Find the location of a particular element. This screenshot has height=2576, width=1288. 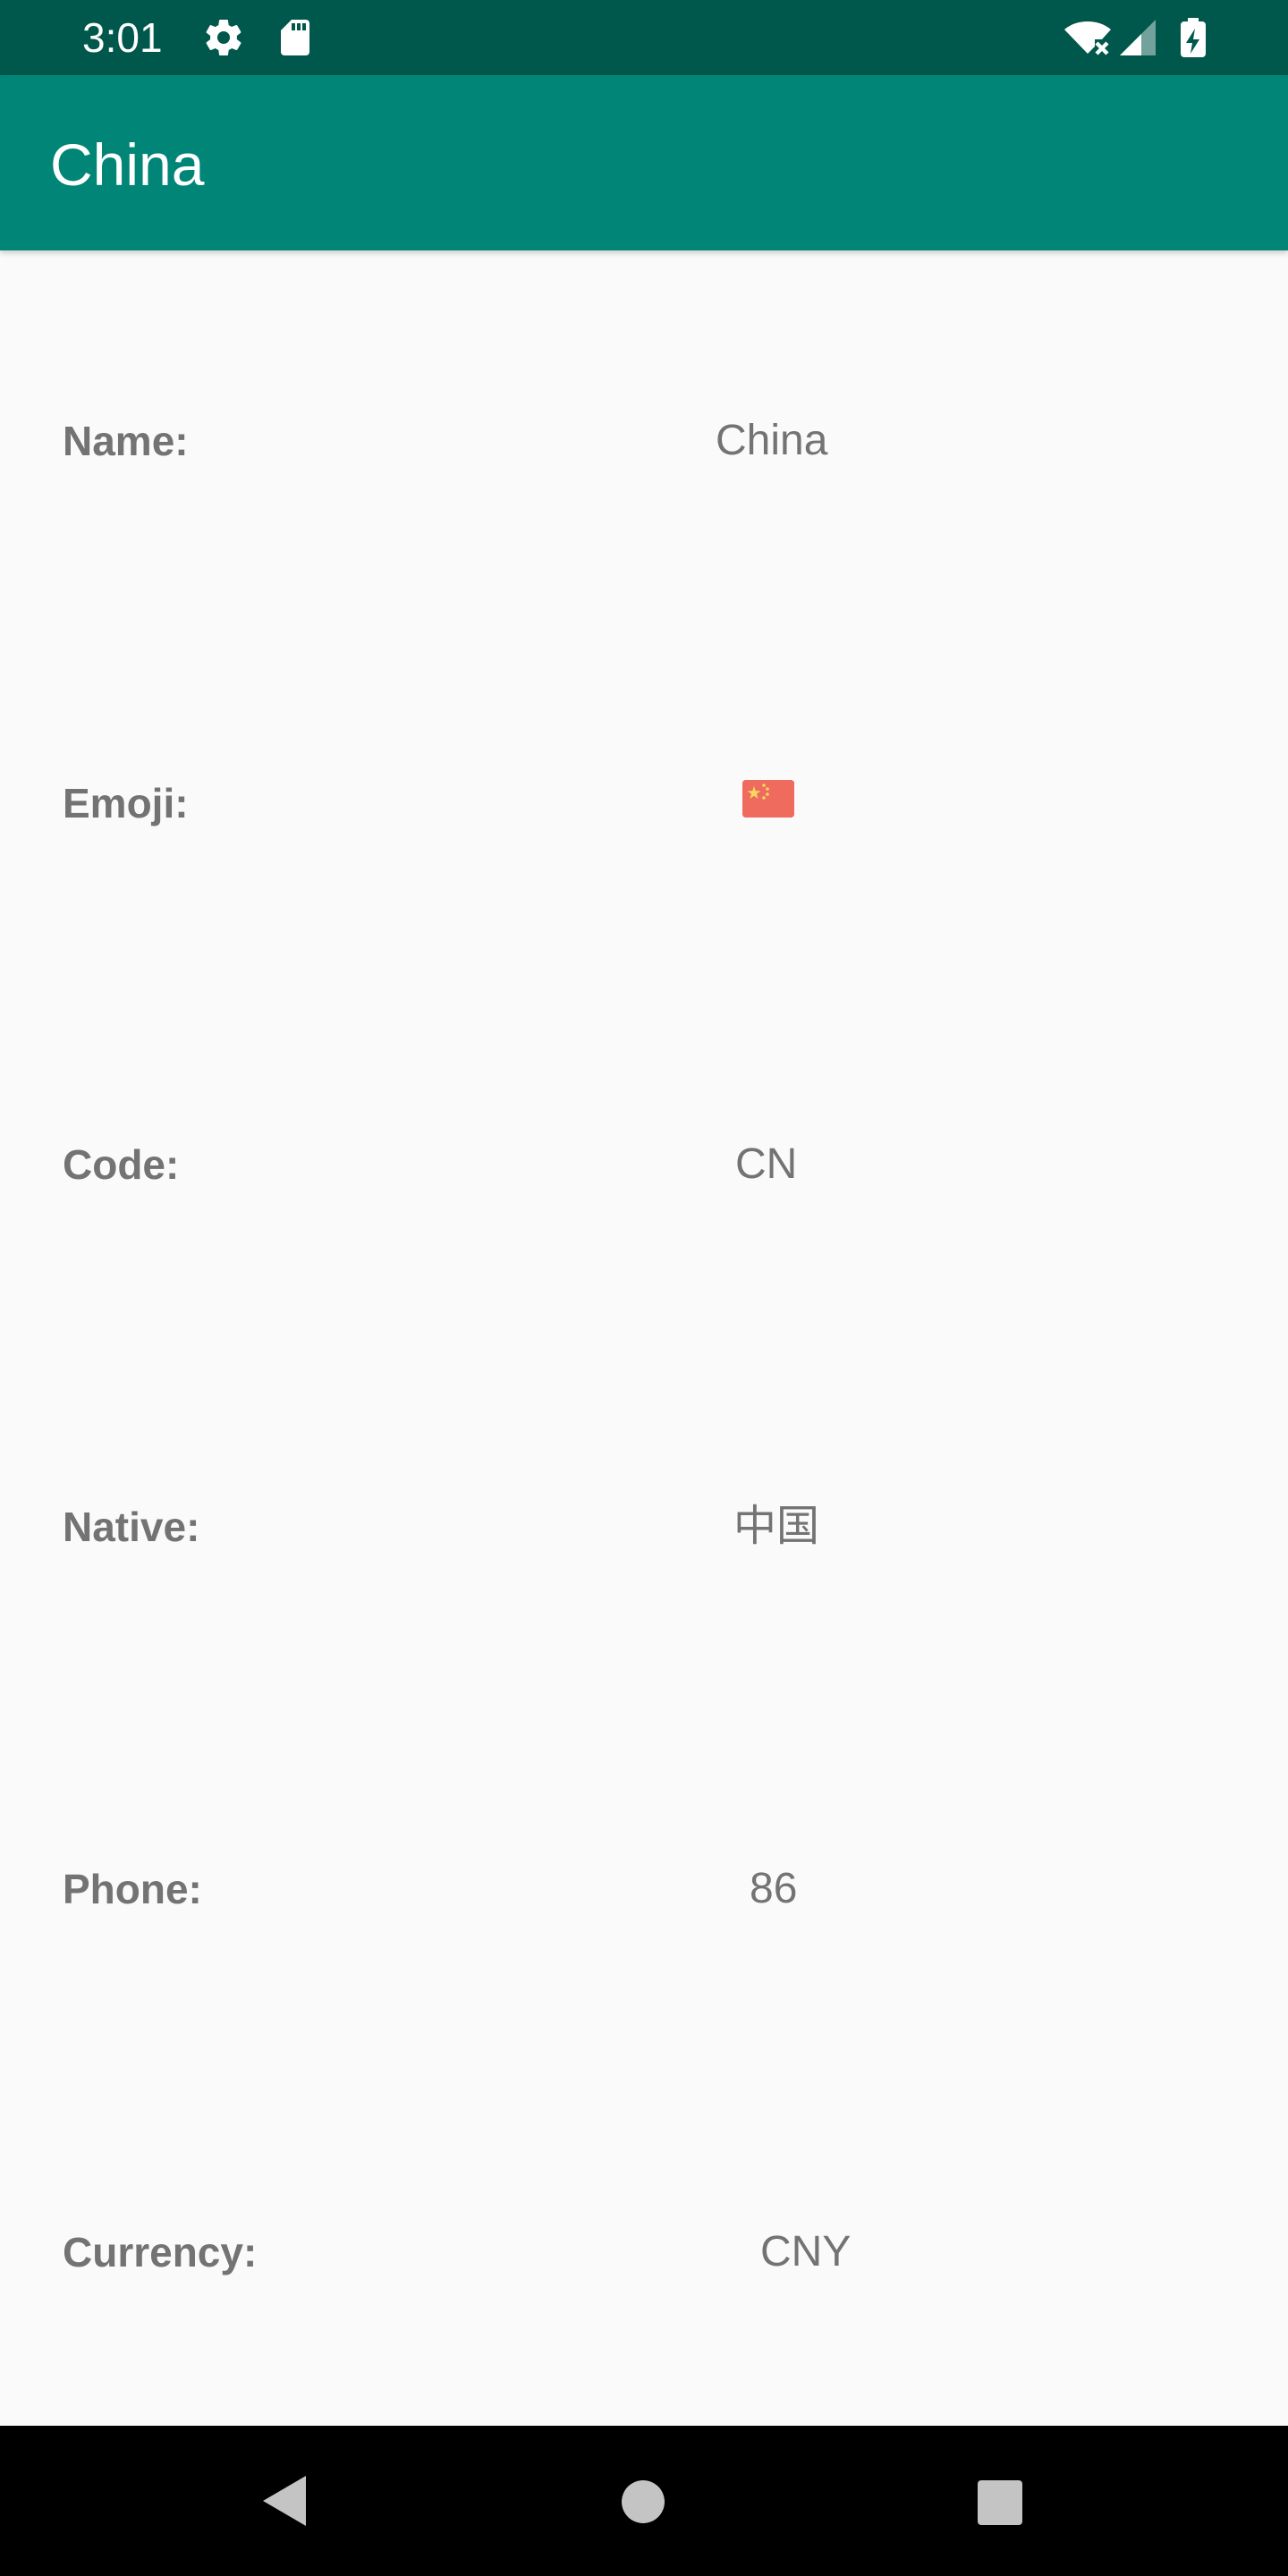

emoji-row: Emoji: is located at coordinates (644, 803).